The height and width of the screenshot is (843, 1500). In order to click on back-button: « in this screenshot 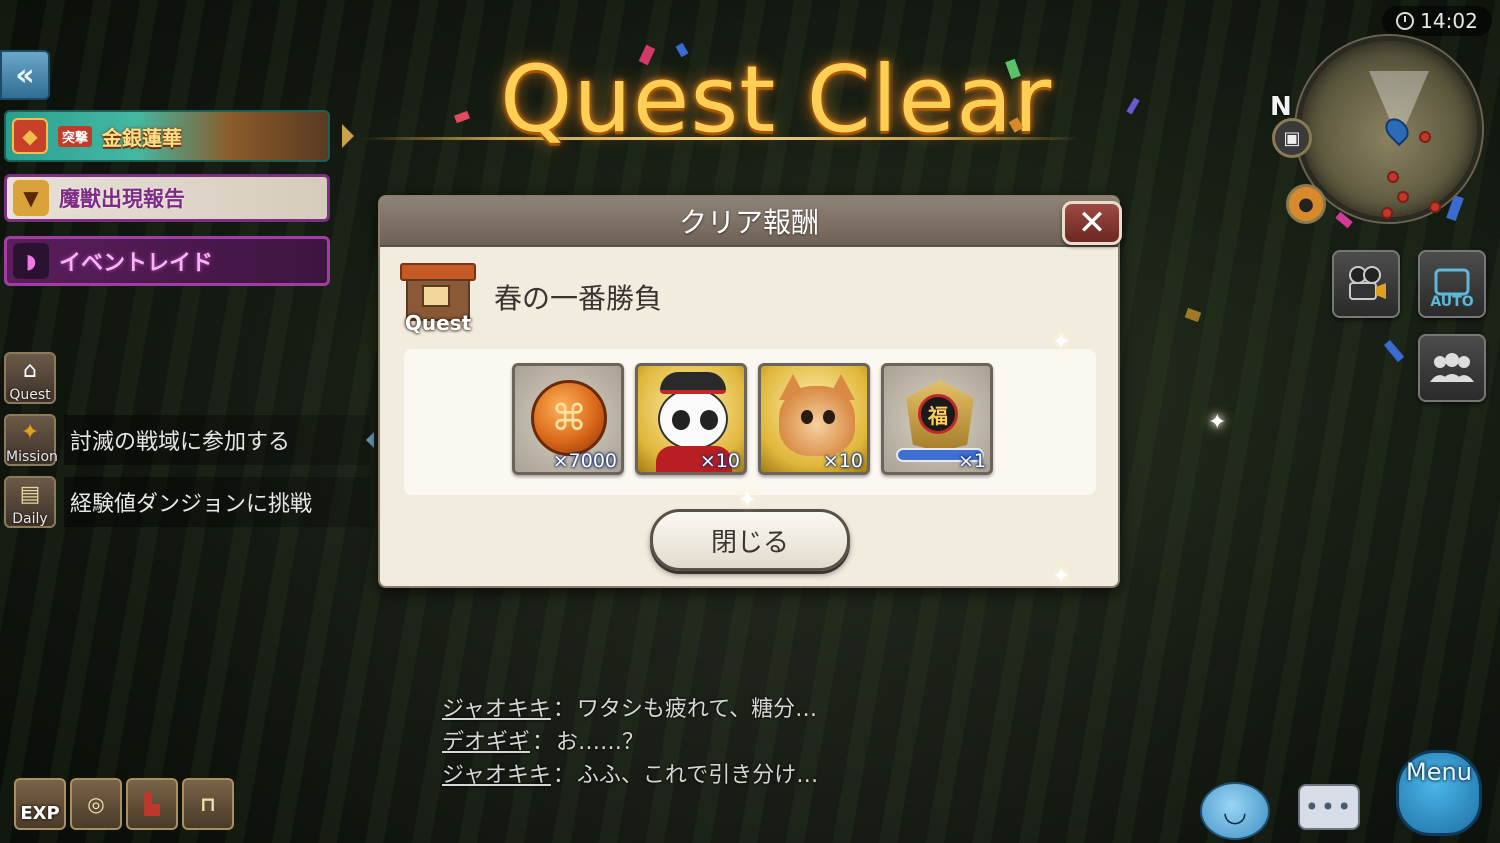, I will do `click(25, 75)`.